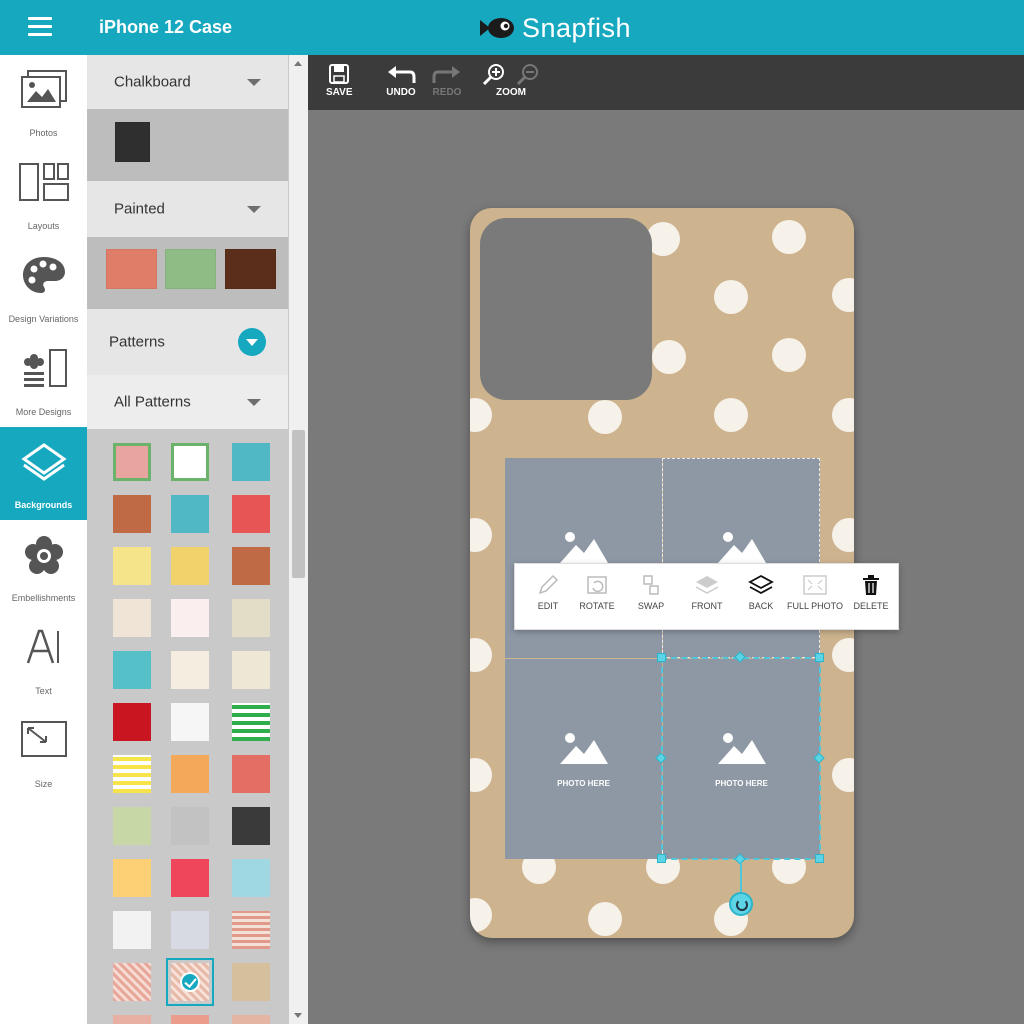 Image resolution: width=1024 pixels, height=1024 pixels. I want to click on redo-icon, so click(446, 74).